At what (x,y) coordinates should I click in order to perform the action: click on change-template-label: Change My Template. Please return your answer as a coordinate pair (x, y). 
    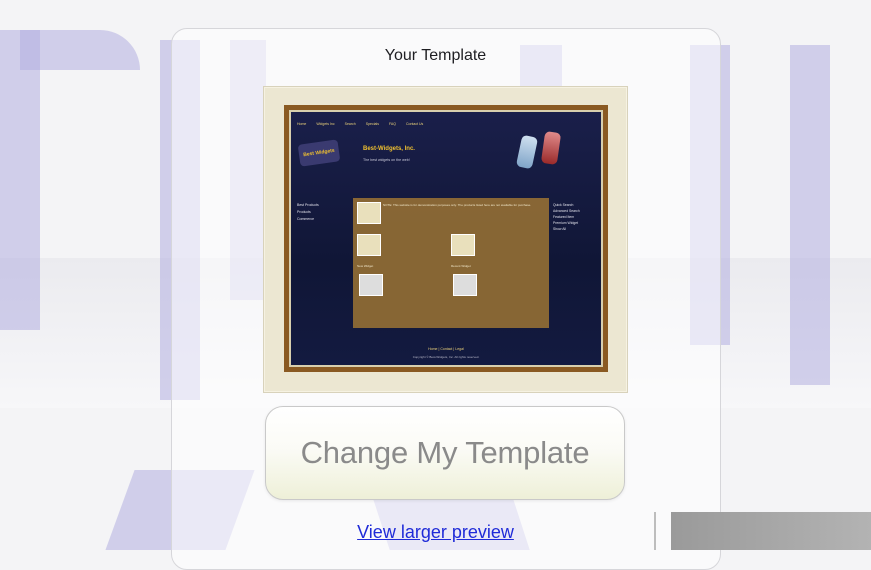
    Looking at the image, I should click on (445, 452).